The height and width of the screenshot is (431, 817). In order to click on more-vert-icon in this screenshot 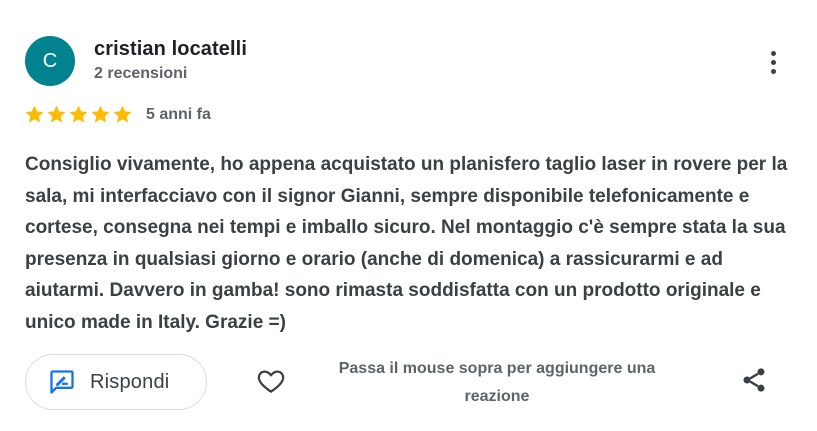, I will do `click(773, 62)`.